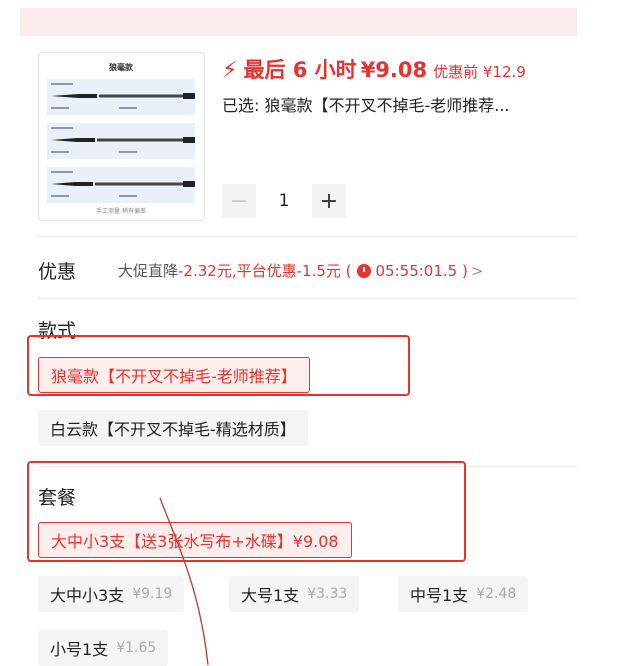 This screenshot has height=666, width=623. What do you see at coordinates (300, 70) in the screenshot?
I see `flash-sale-label: 最后 6 小时` at bounding box center [300, 70].